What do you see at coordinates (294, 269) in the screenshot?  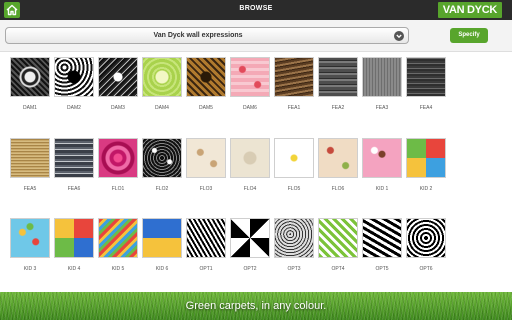 I see `swatch-code: OPT3` at bounding box center [294, 269].